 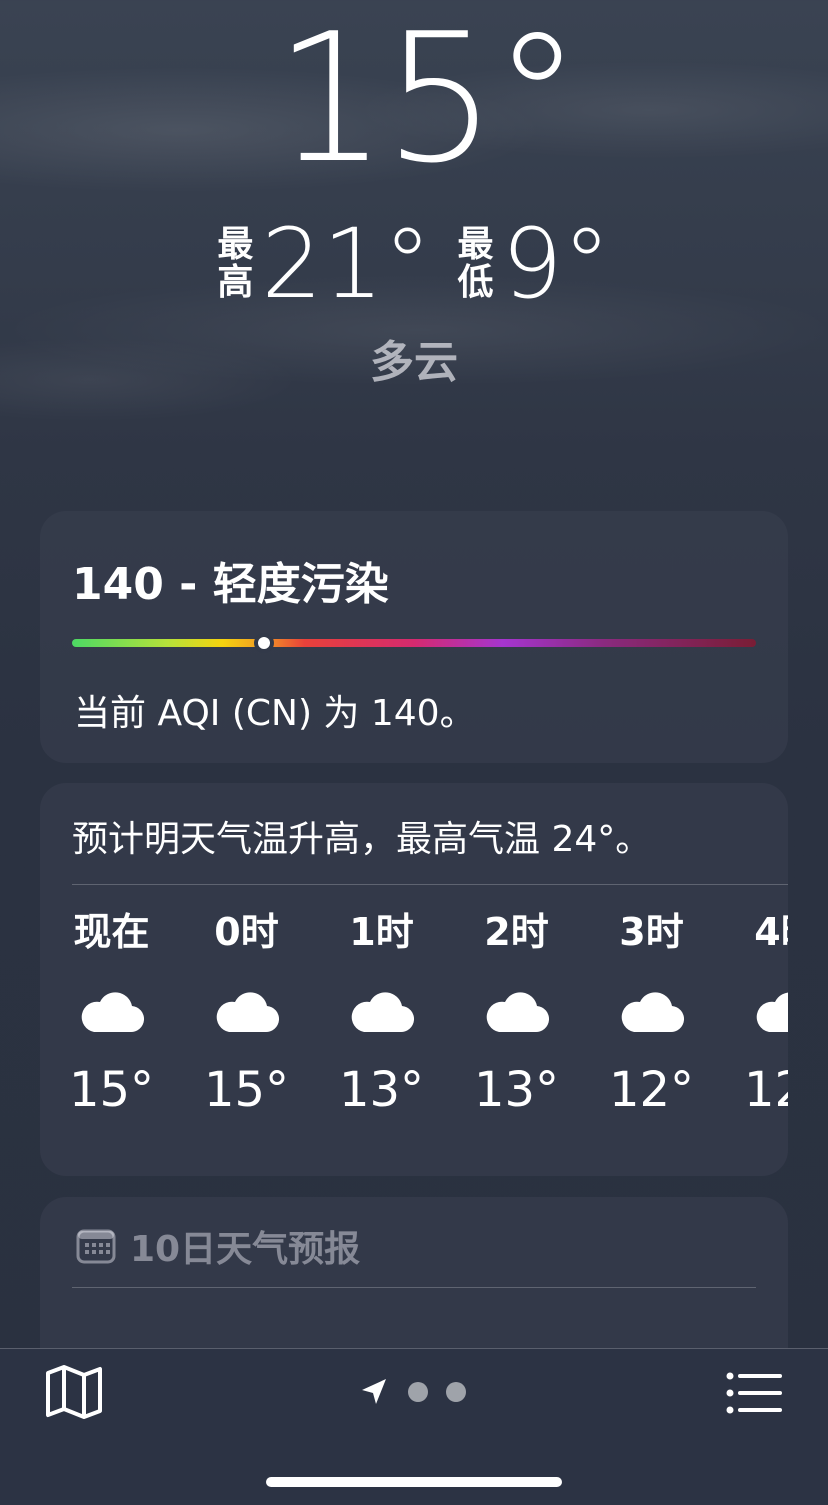 I want to click on location-arrow-icon, so click(x=374, y=1392).